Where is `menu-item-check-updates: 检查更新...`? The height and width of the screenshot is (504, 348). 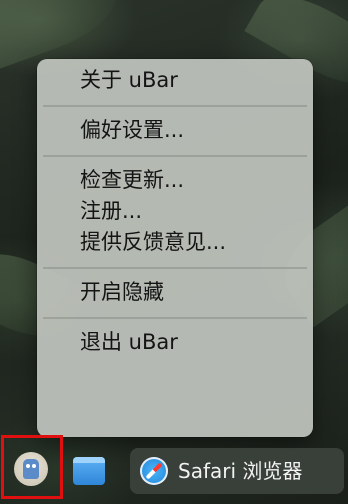
menu-item-check-updates: 检查更新... is located at coordinates (175, 180).